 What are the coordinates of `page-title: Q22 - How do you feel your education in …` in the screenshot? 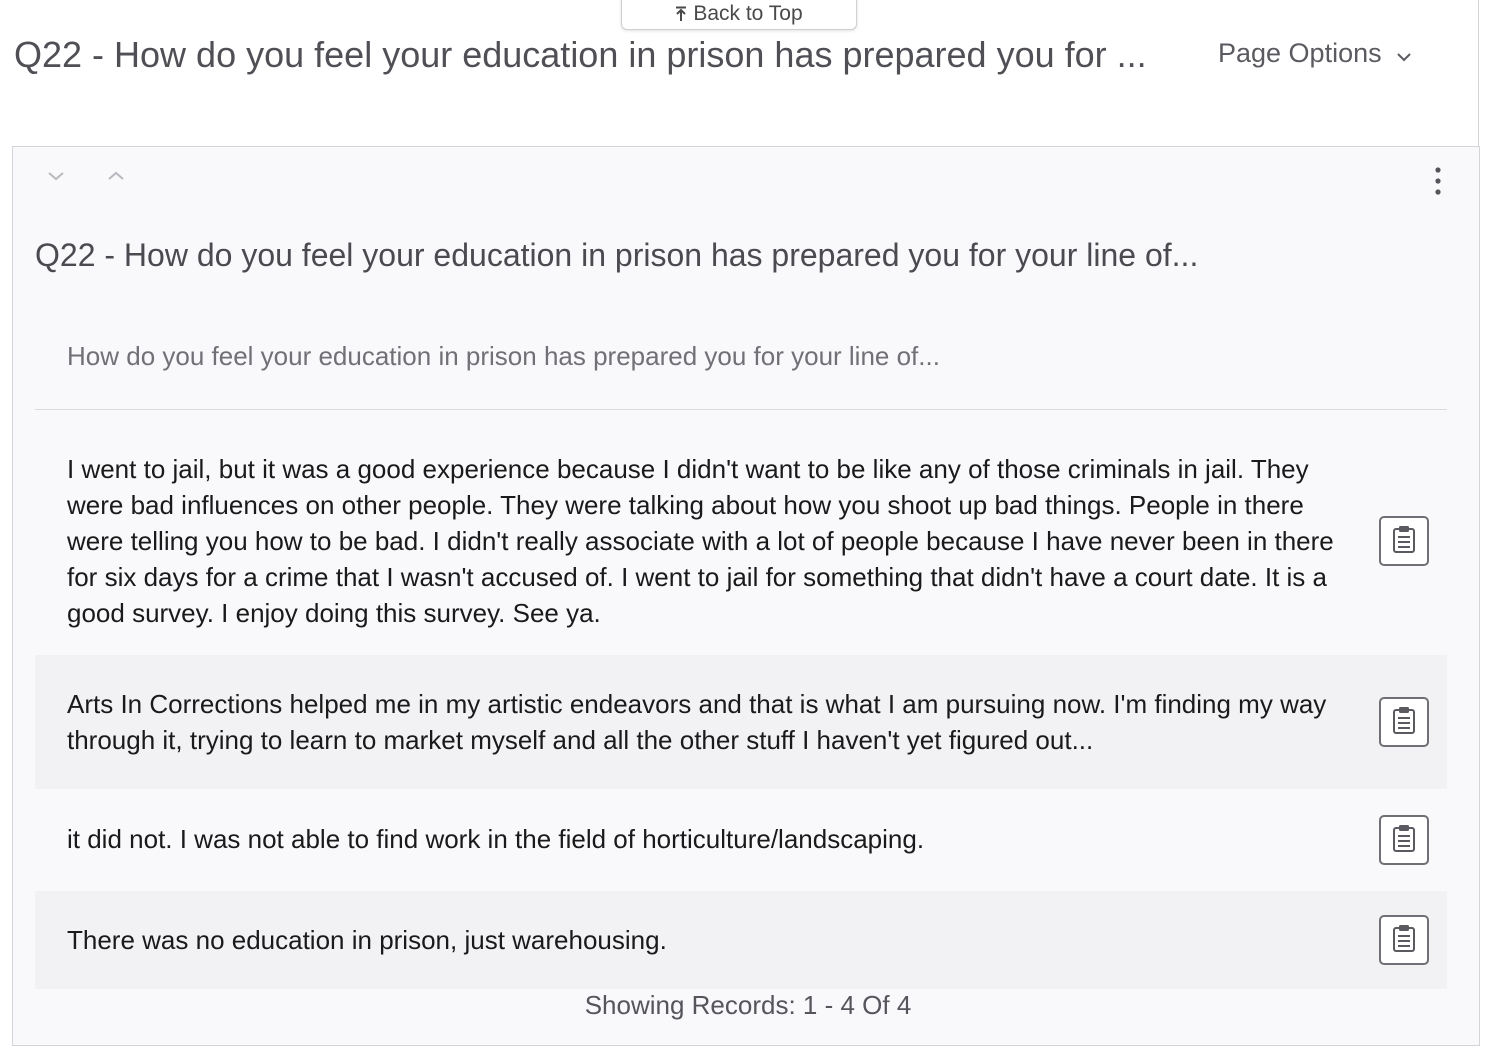 It's located at (579, 54).